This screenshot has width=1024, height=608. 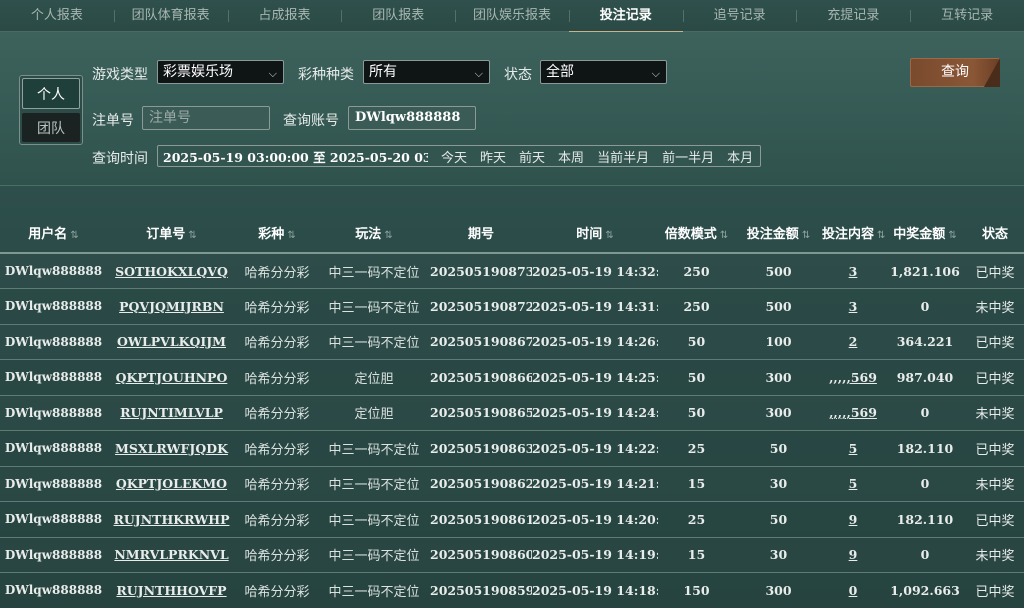 I want to click on cell-time: 2025-05-19 14:32:19, so click(x=595, y=271).